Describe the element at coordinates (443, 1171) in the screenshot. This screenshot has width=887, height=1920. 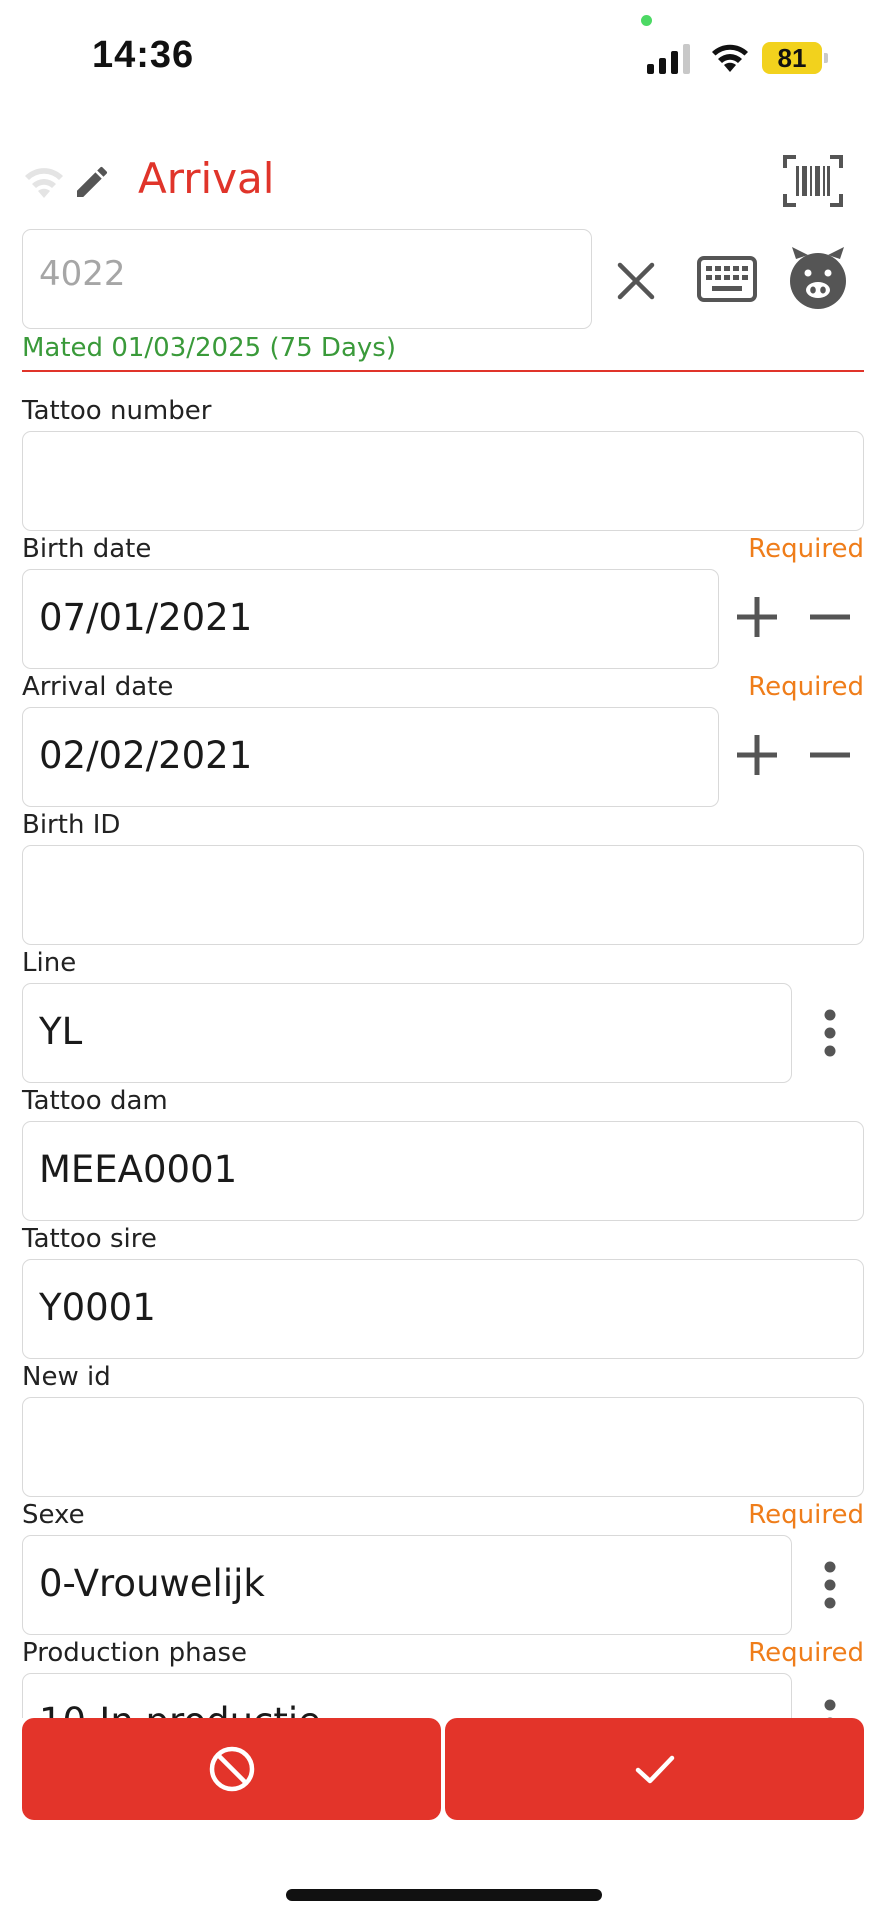
I see `tattoo-dam-input: MEEA0001` at that location.